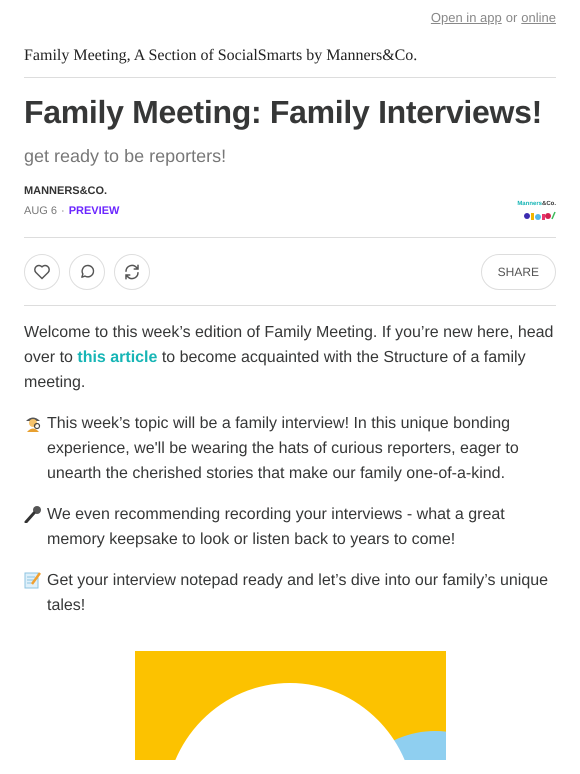 The height and width of the screenshot is (774, 580). What do you see at coordinates (33, 580) in the screenshot?
I see `memo-icon` at bounding box center [33, 580].